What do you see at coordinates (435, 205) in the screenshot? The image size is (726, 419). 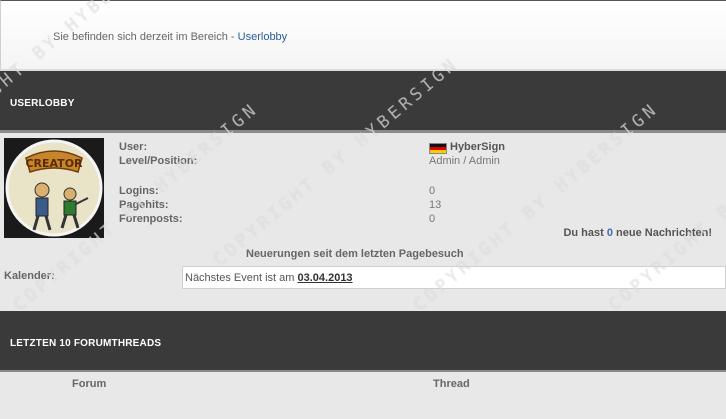 I see `pagehits-value: 13` at bounding box center [435, 205].